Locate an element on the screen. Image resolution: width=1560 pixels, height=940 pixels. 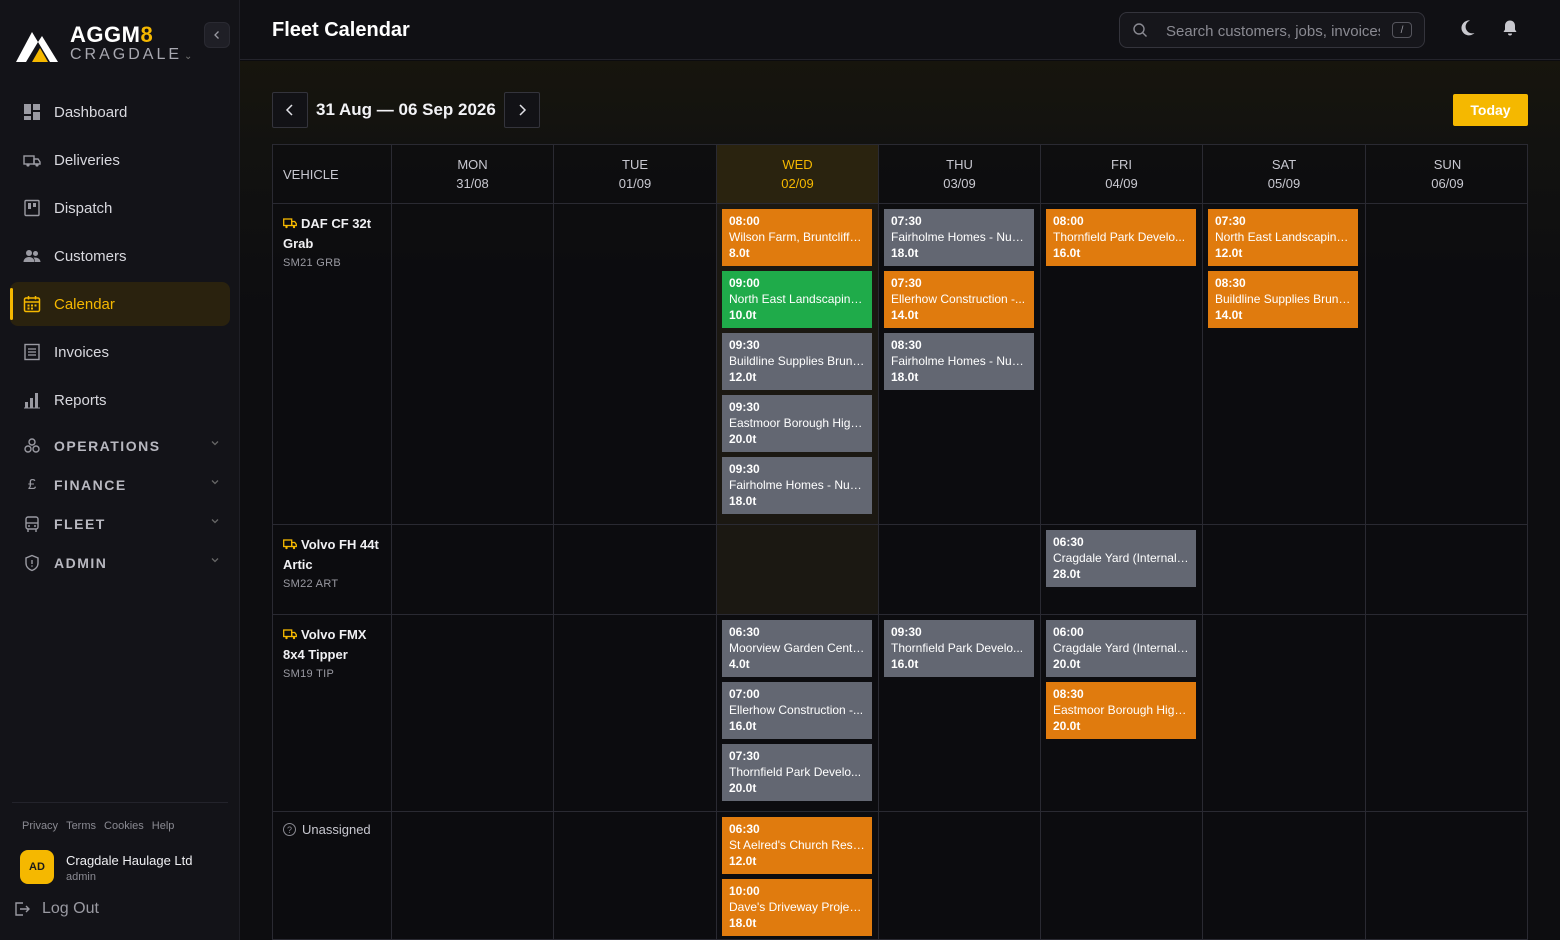
footer-link-terms: Terms is located at coordinates (81, 826).